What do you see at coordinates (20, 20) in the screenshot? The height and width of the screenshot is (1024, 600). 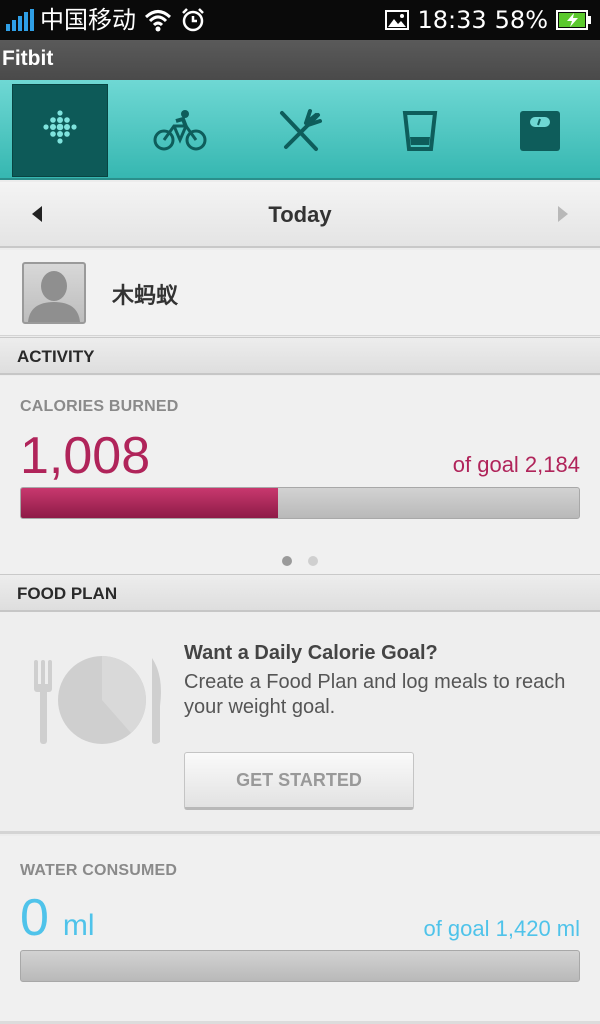 I see `signal-icon` at bounding box center [20, 20].